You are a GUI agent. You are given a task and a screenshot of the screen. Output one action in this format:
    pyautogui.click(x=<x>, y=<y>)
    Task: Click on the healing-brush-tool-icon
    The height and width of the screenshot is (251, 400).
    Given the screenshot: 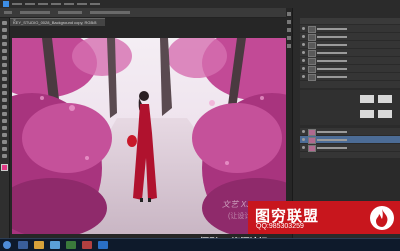 What is the action you would take?
    pyautogui.click(x=4, y=65)
    